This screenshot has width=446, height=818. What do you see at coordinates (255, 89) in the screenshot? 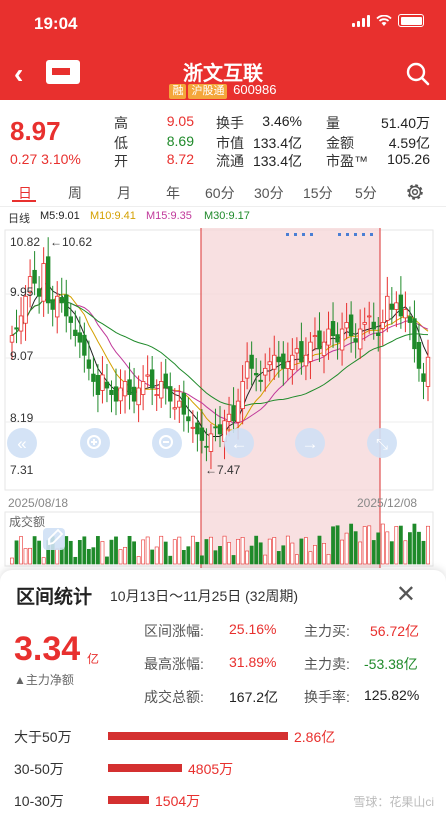
I see `stock-code: 600986` at bounding box center [255, 89].